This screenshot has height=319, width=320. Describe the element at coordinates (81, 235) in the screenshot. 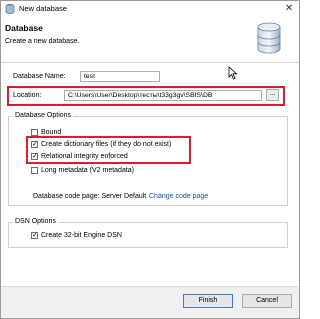

I see `create-dsn-label: Create 32-bit Engine DSN` at that location.